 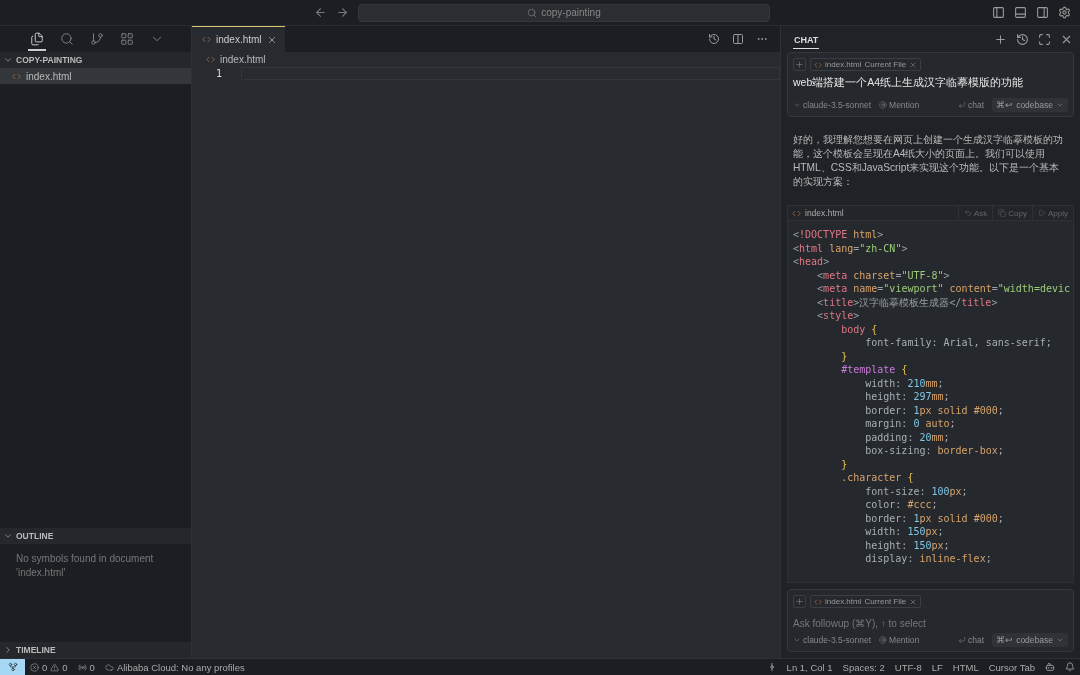 What do you see at coordinates (564, 12) in the screenshot?
I see `command-search-field: copy-painting` at bounding box center [564, 12].